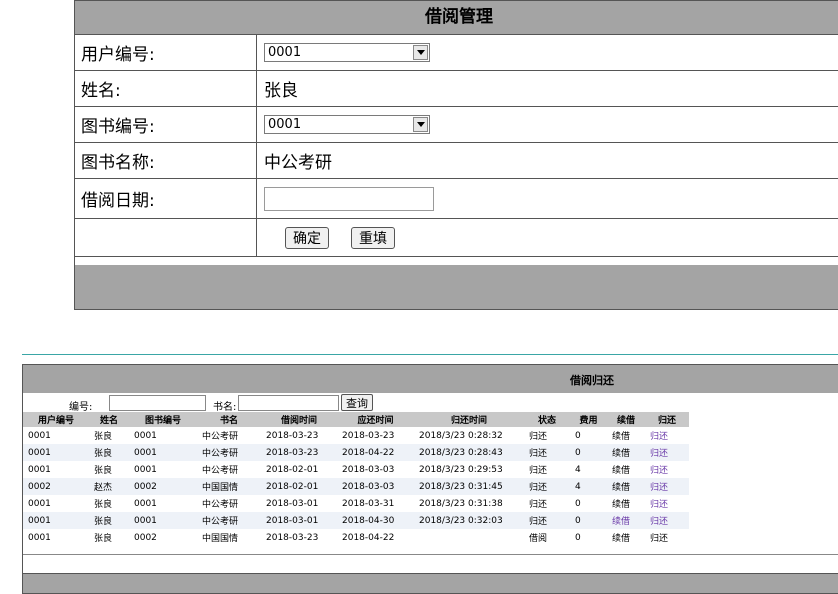 This screenshot has width=838, height=594. Describe the element at coordinates (166, 198) in the screenshot. I see `borrow-date-label: 借阅日期:` at that location.